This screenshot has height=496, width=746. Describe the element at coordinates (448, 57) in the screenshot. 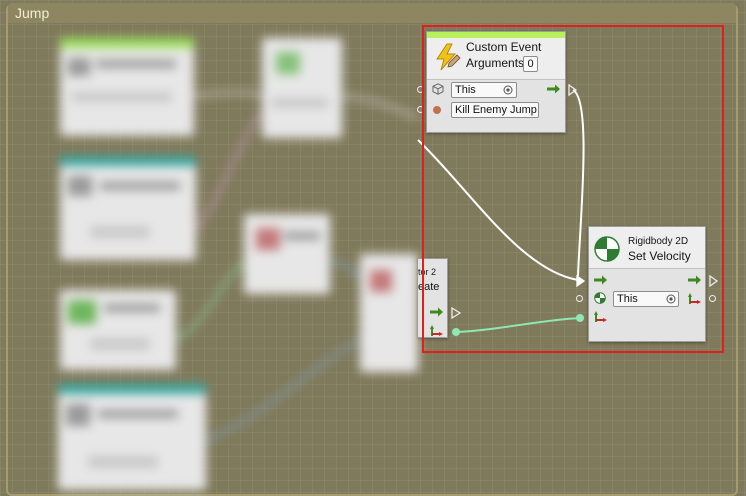

I see `lightning-icon` at that location.